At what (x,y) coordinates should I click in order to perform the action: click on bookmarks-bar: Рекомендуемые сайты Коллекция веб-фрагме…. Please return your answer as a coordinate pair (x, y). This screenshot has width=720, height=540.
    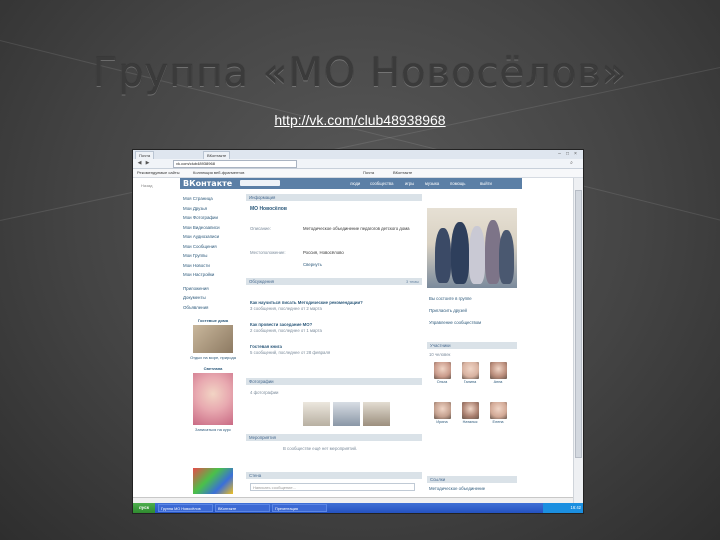
    Looking at the image, I should click on (358, 173).